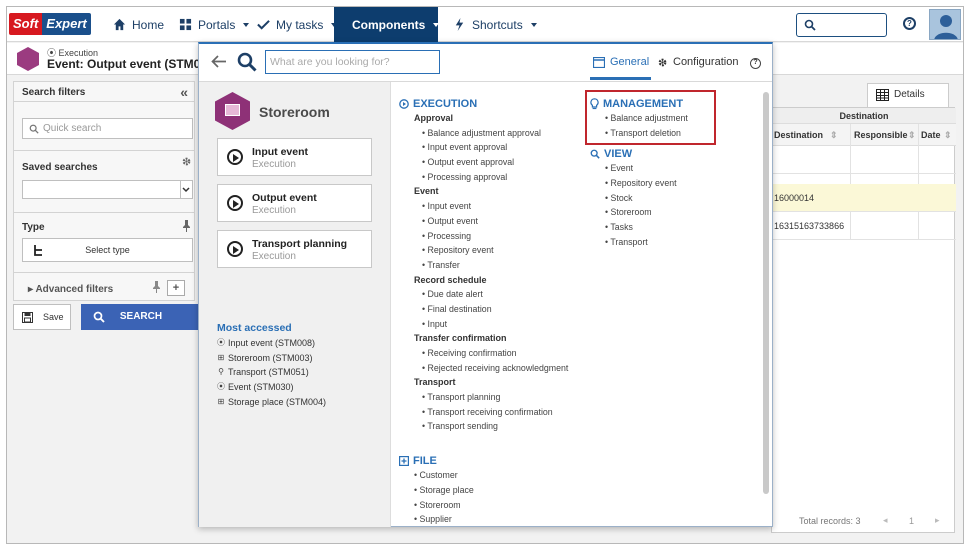 The height and width of the screenshot is (551, 970). What do you see at coordinates (841, 25) in the screenshot?
I see `global-search-input` at bounding box center [841, 25].